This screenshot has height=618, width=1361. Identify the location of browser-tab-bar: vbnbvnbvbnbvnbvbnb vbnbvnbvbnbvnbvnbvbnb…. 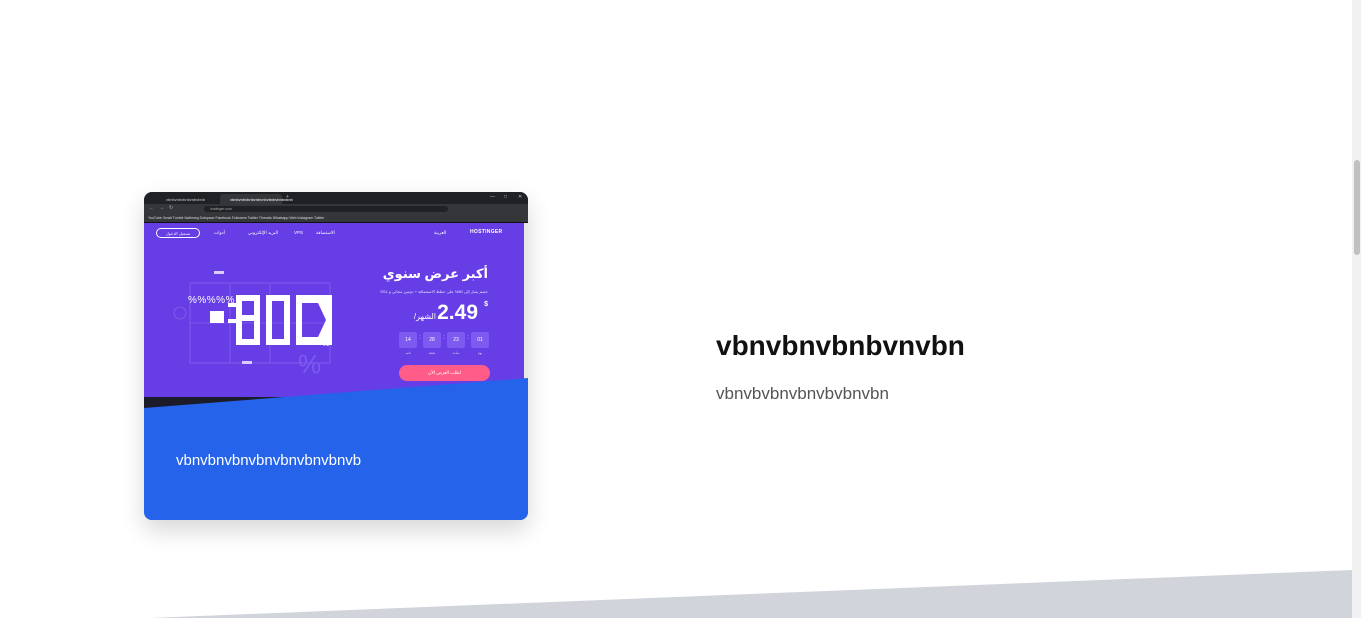
(336, 198).